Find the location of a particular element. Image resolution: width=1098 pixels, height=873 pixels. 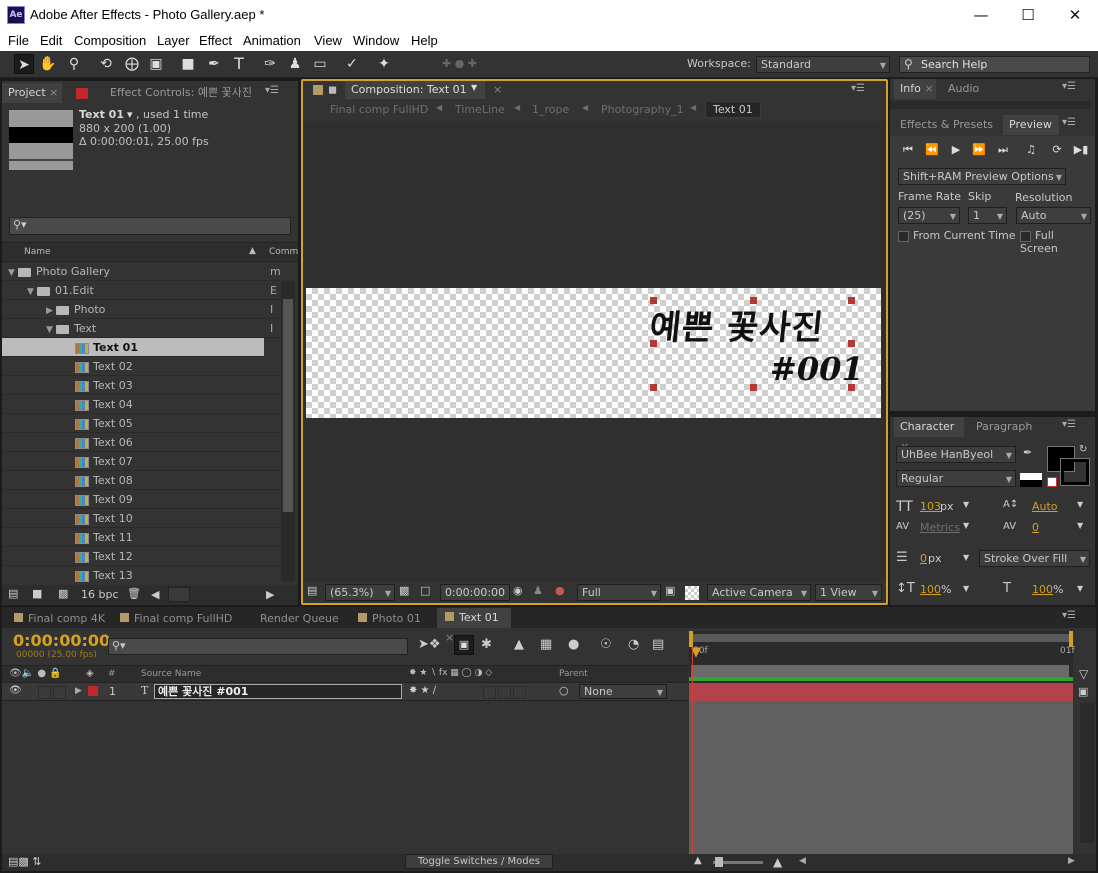

layer-switch-boxes is located at coordinates (505, 692).